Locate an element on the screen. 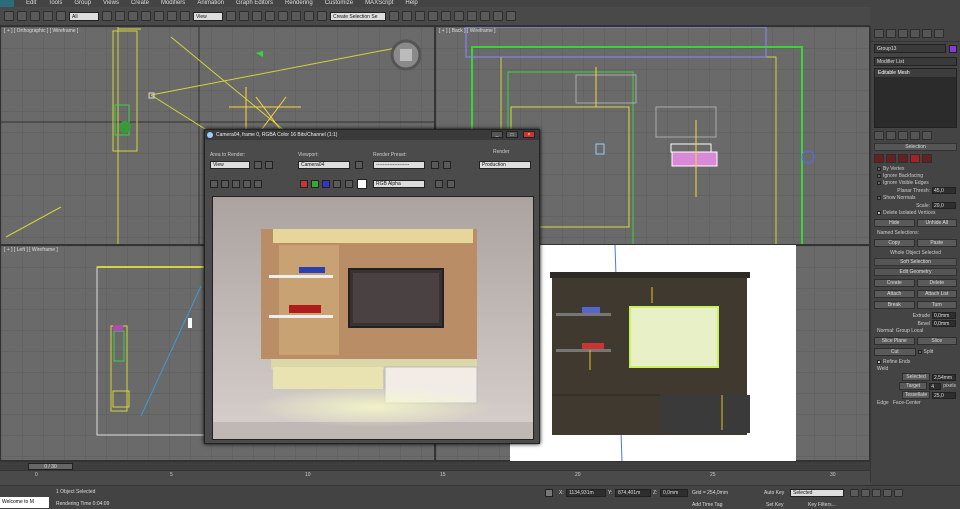  red-channel-icon is located at coordinates (304, 184).